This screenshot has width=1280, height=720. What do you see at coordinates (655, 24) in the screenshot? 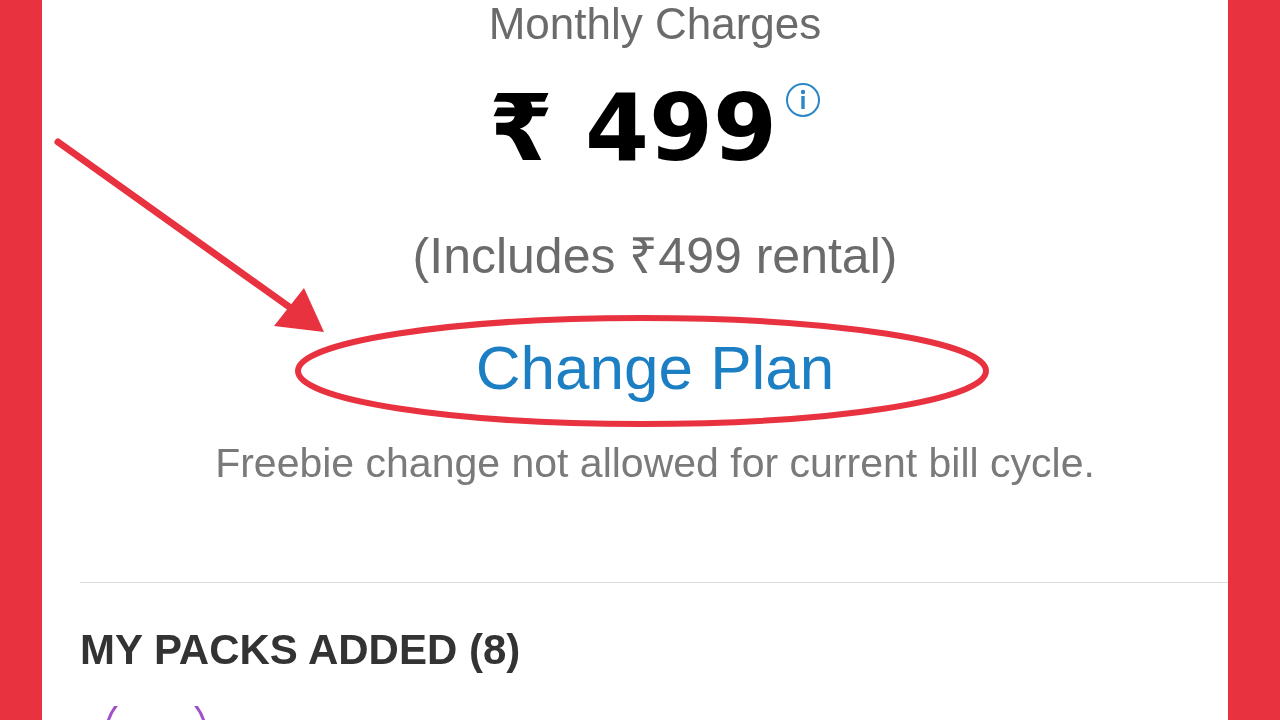
I see `section-title: Monthly Charges` at bounding box center [655, 24].